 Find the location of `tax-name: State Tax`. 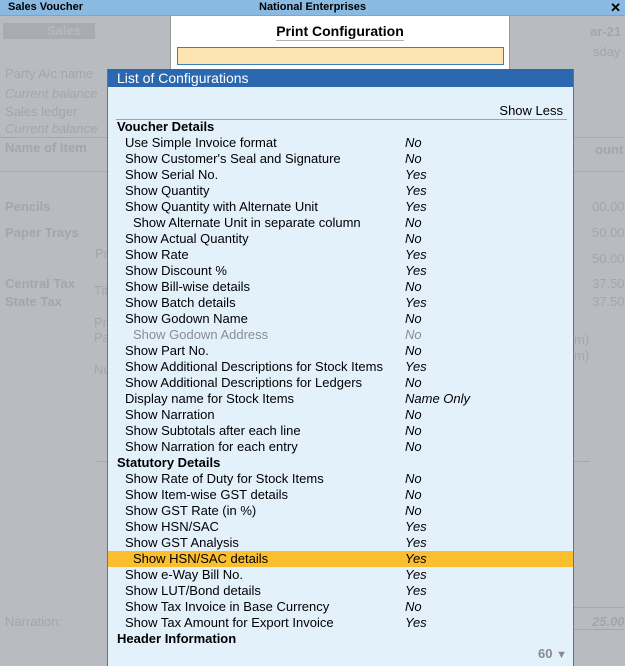

tax-name: State Tax is located at coordinates (33, 301).